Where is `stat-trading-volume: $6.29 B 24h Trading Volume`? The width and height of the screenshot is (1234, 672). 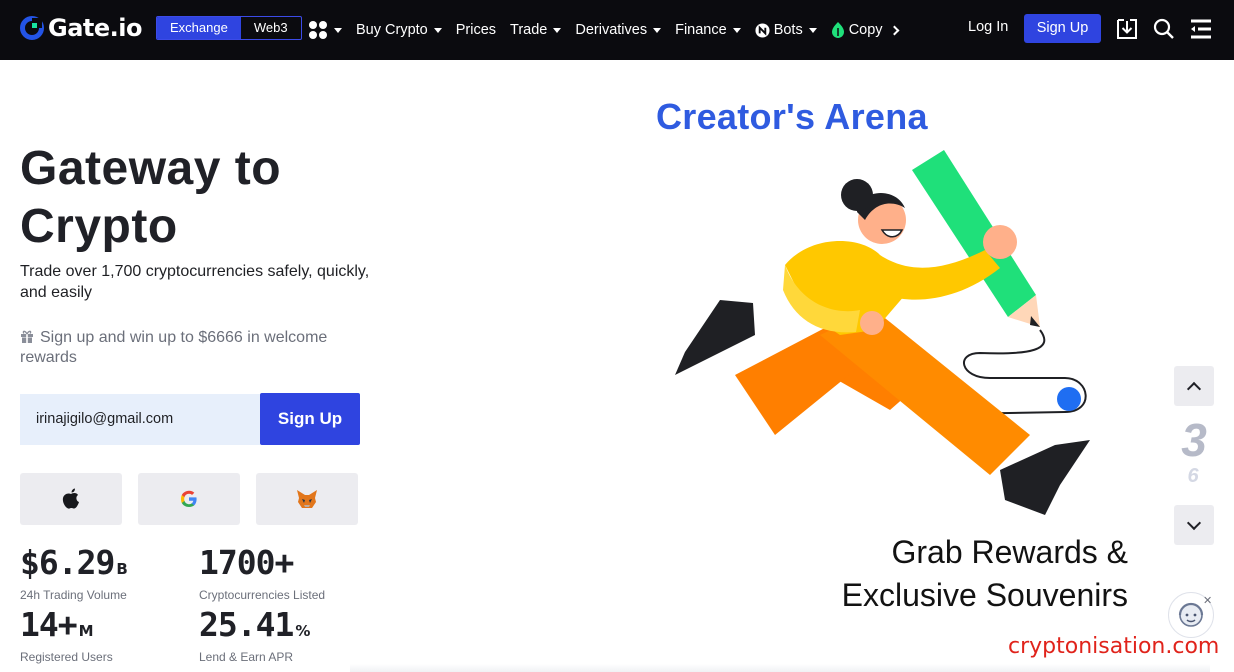 stat-trading-volume: $6.29 B 24h Trading Volume is located at coordinates (74, 574).